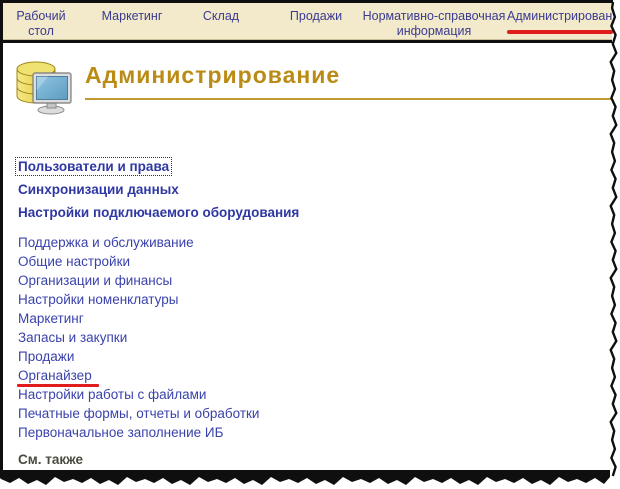  I want to click on link-item: Синхронизации данных, so click(158, 189).